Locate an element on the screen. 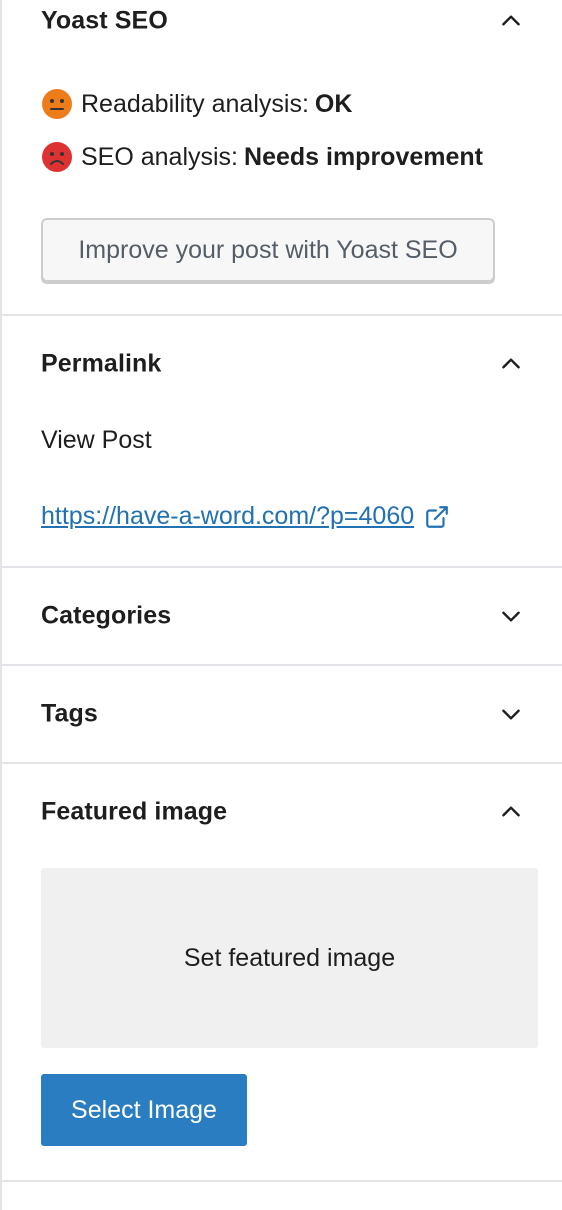  readability-analysis-row: Readability analysis: OK is located at coordinates (196, 104).